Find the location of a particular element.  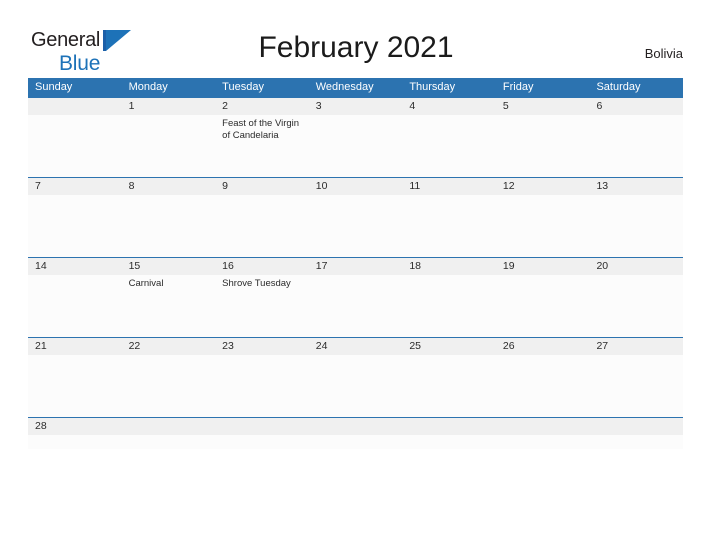

day-number: 12 is located at coordinates (543, 186).